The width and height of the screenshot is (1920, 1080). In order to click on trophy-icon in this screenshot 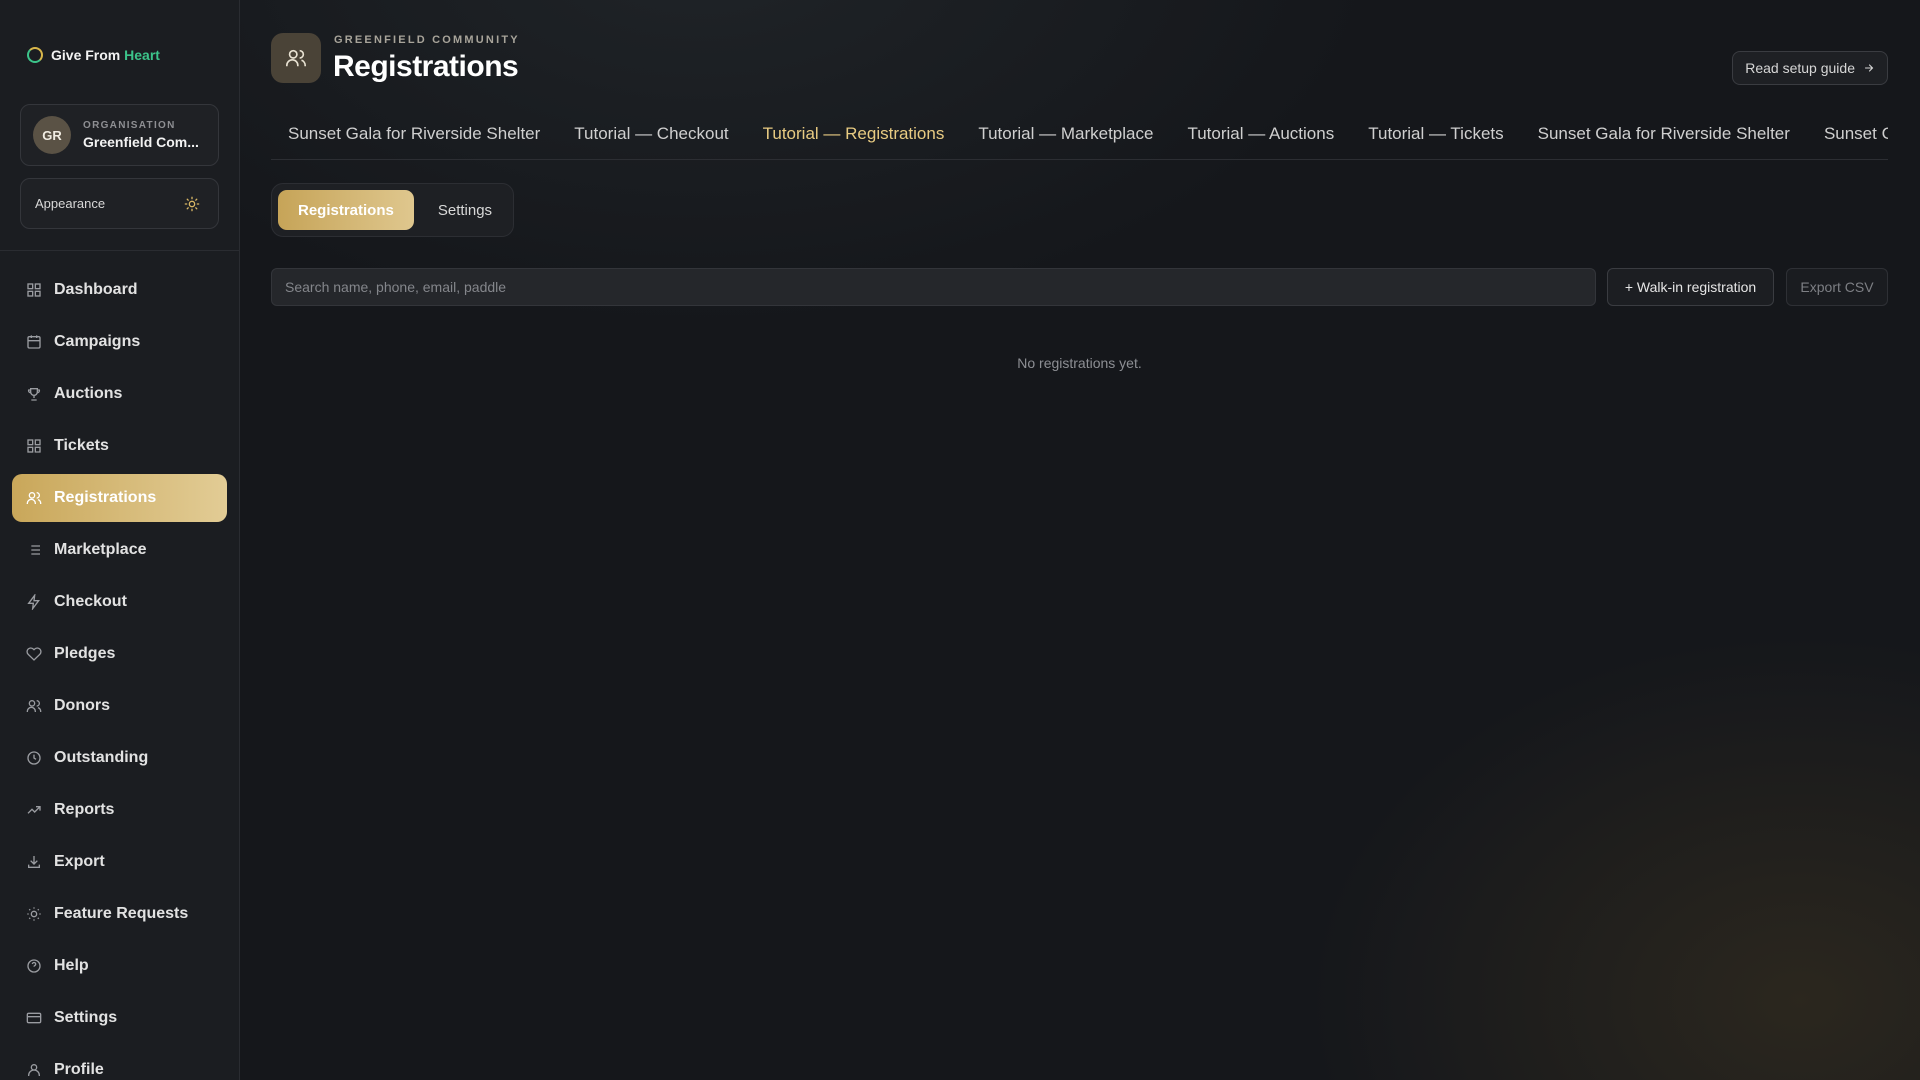, I will do `click(34, 394)`.